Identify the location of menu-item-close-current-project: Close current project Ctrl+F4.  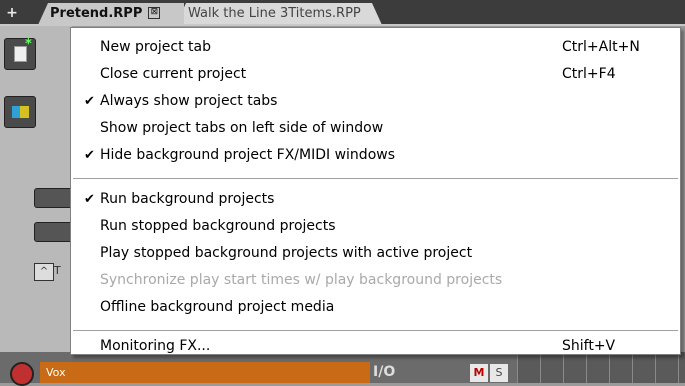
(375, 74).